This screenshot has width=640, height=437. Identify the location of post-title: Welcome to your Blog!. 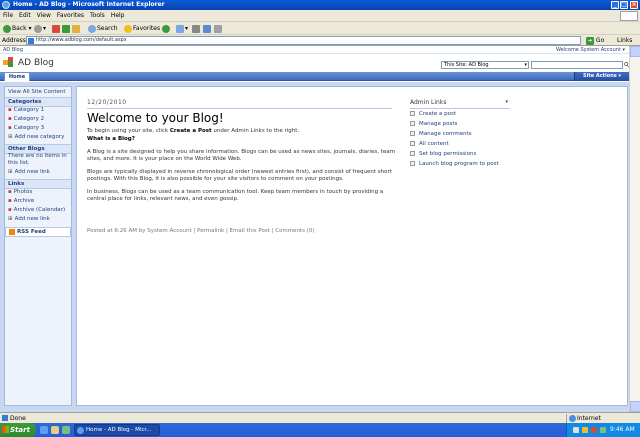
(155, 118).